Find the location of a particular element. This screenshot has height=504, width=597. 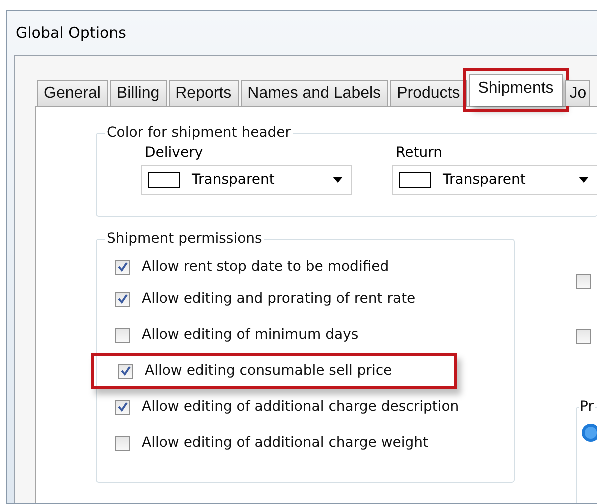

tab: Billing is located at coordinates (138, 93).